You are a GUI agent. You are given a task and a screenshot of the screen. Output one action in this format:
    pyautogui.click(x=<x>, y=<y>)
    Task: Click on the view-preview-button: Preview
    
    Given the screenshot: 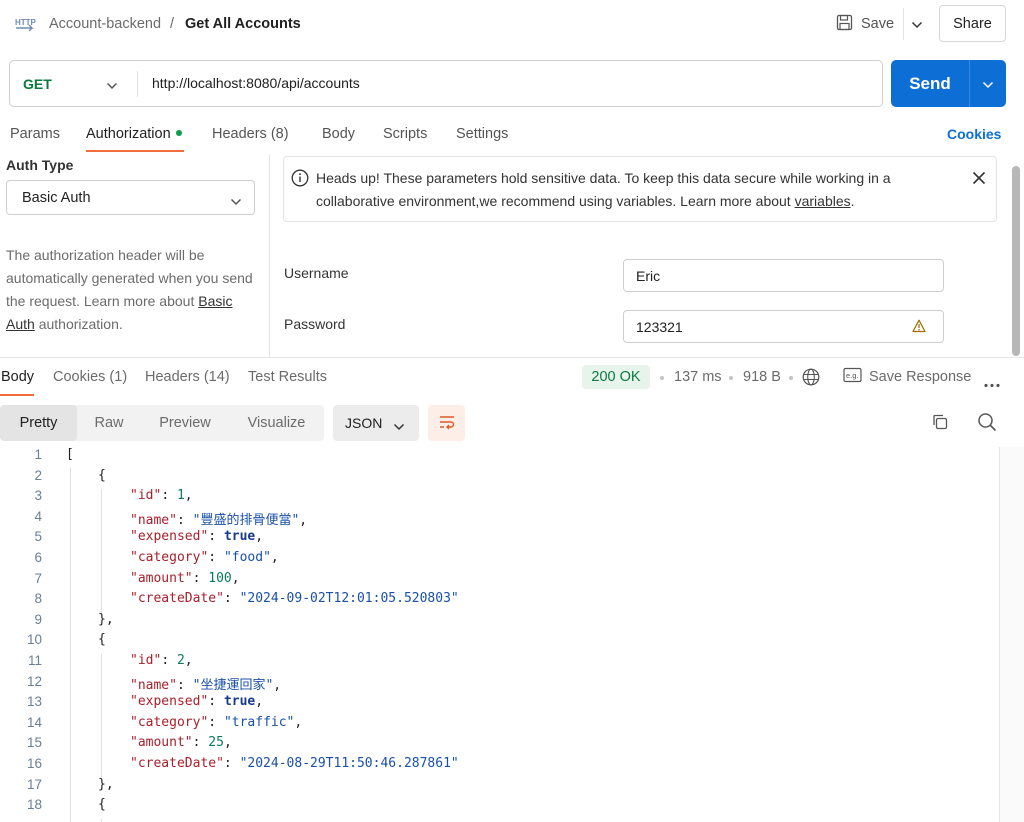 What is the action you would take?
    pyautogui.click(x=185, y=423)
    